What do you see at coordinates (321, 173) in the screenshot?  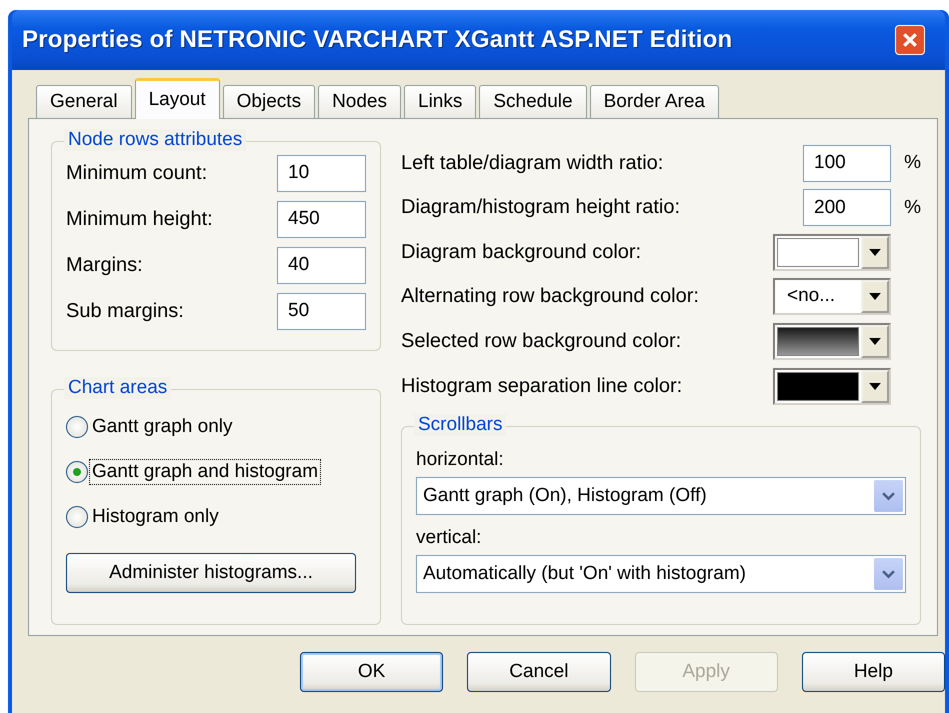 I see `input-field: 10` at bounding box center [321, 173].